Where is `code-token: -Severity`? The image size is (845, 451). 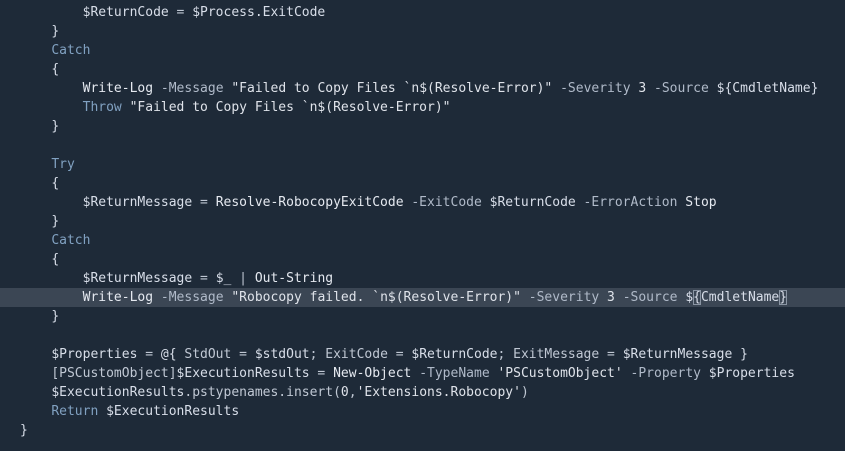
code-token: -Severity is located at coordinates (564, 297).